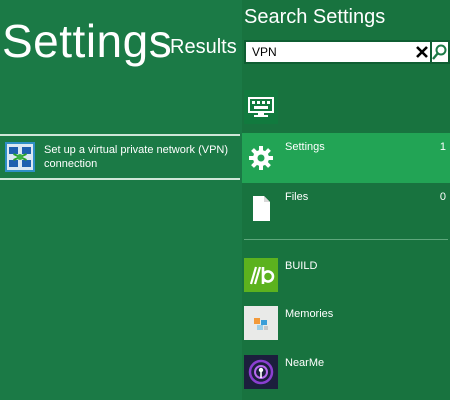  I want to click on app-tile-keyboard, so click(261, 107).